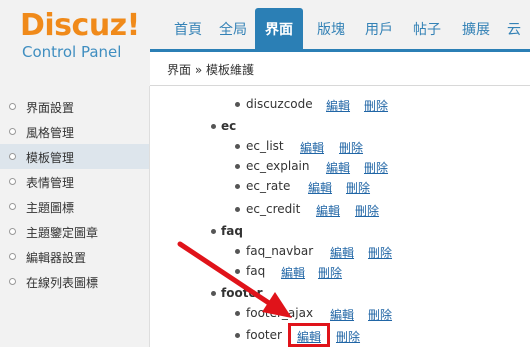 Image resolution: width=530 pixels, height=347 pixels. Describe the element at coordinates (279, 104) in the screenshot. I see `template-name: discuzcode` at that location.